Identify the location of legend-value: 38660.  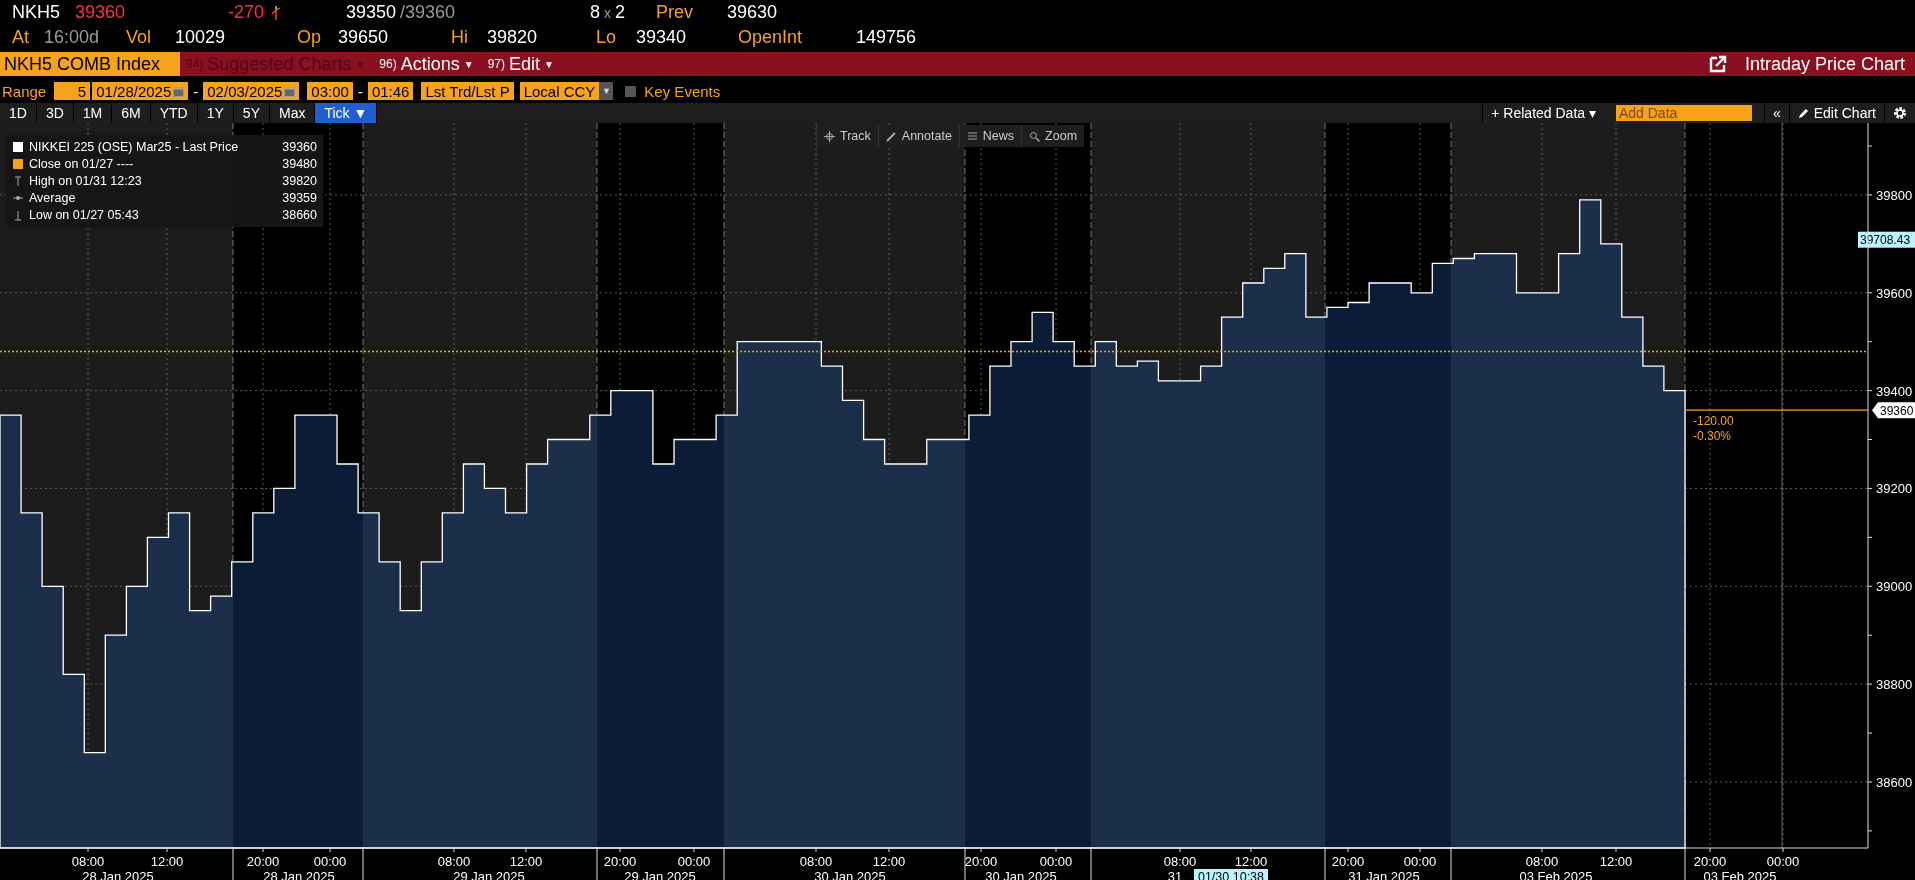
(299, 215).